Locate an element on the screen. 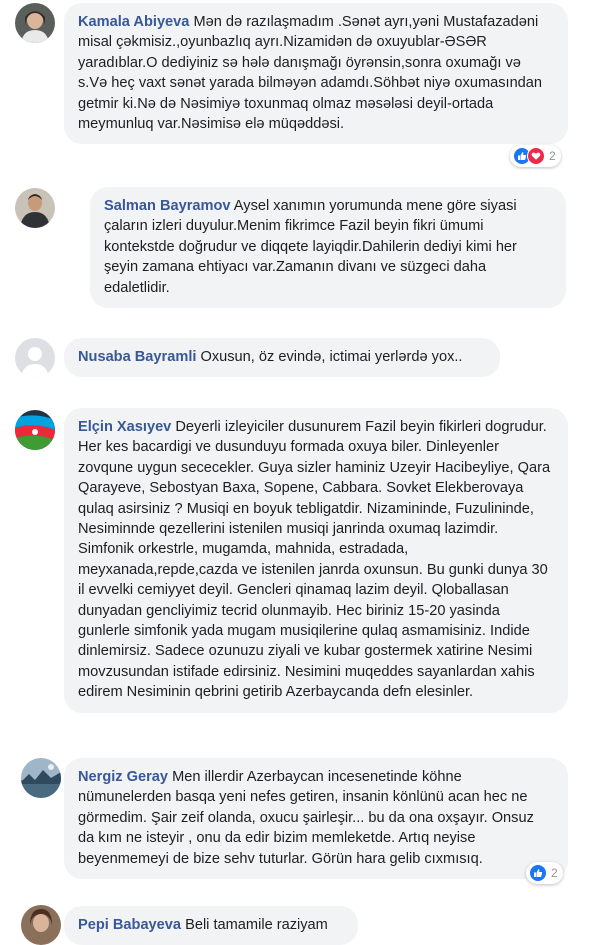 Image resolution: width=600 pixels, height=945 pixels. landscape-avatar-icon is located at coordinates (41, 778).